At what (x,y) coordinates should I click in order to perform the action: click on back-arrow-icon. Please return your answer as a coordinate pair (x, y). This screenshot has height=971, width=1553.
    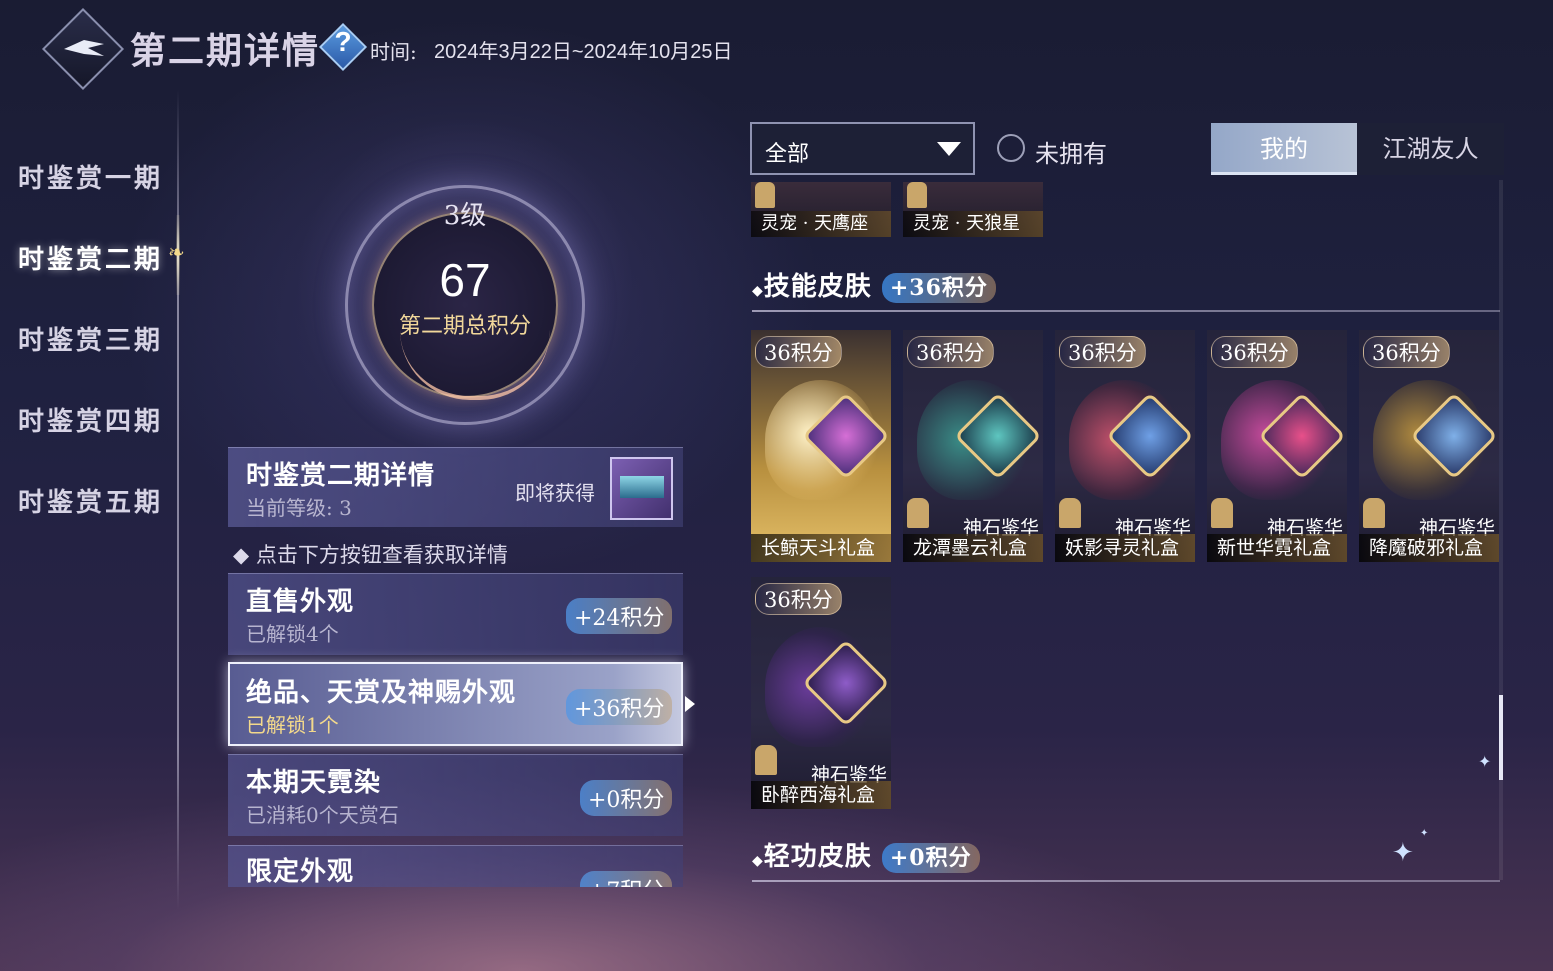
    Looking at the image, I should click on (84, 48).